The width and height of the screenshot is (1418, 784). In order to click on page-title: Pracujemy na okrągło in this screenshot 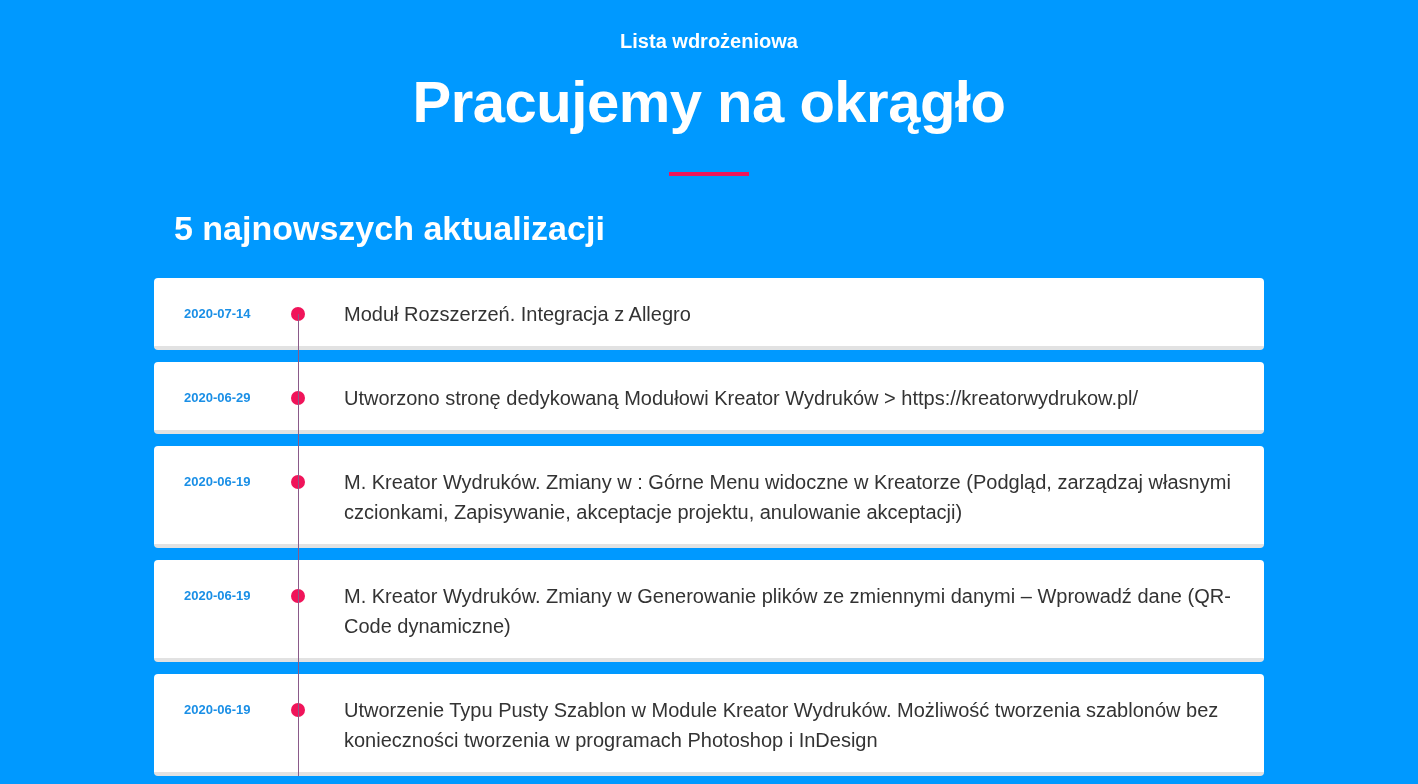, I will do `click(709, 102)`.